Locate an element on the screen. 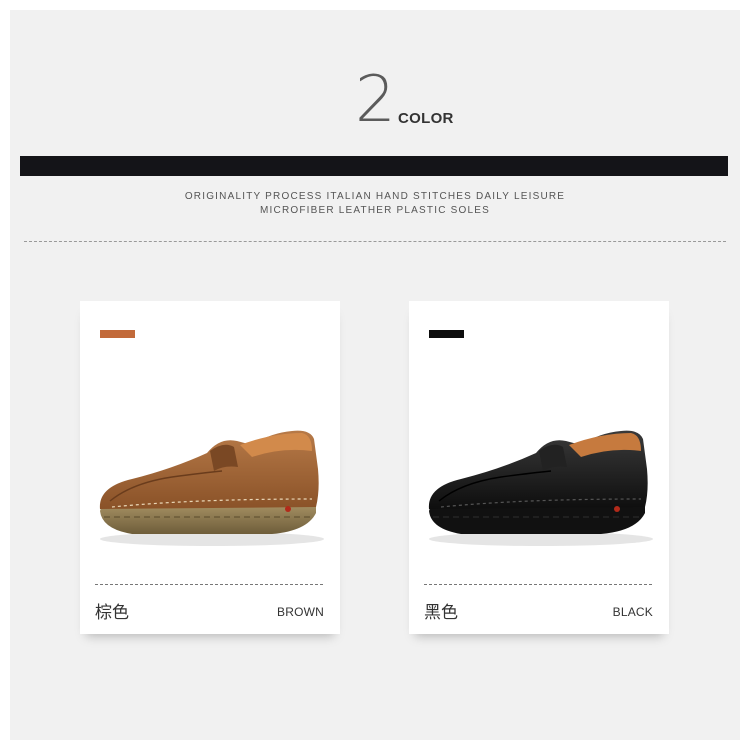  section-title: 2 COLOR is located at coordinates (375, 103).